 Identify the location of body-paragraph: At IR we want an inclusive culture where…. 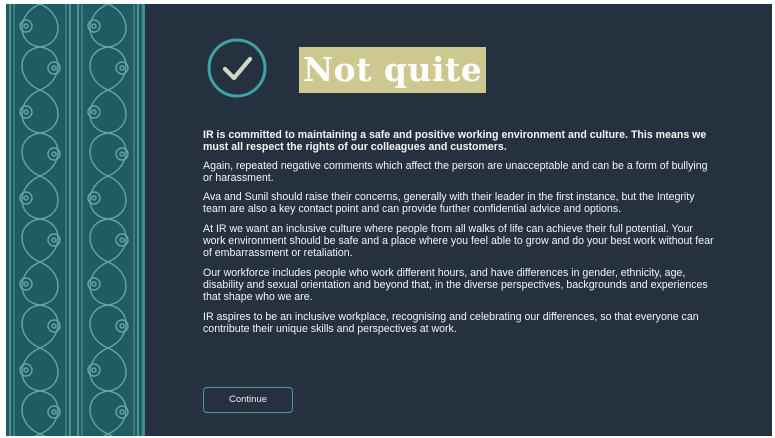
(458, 241).